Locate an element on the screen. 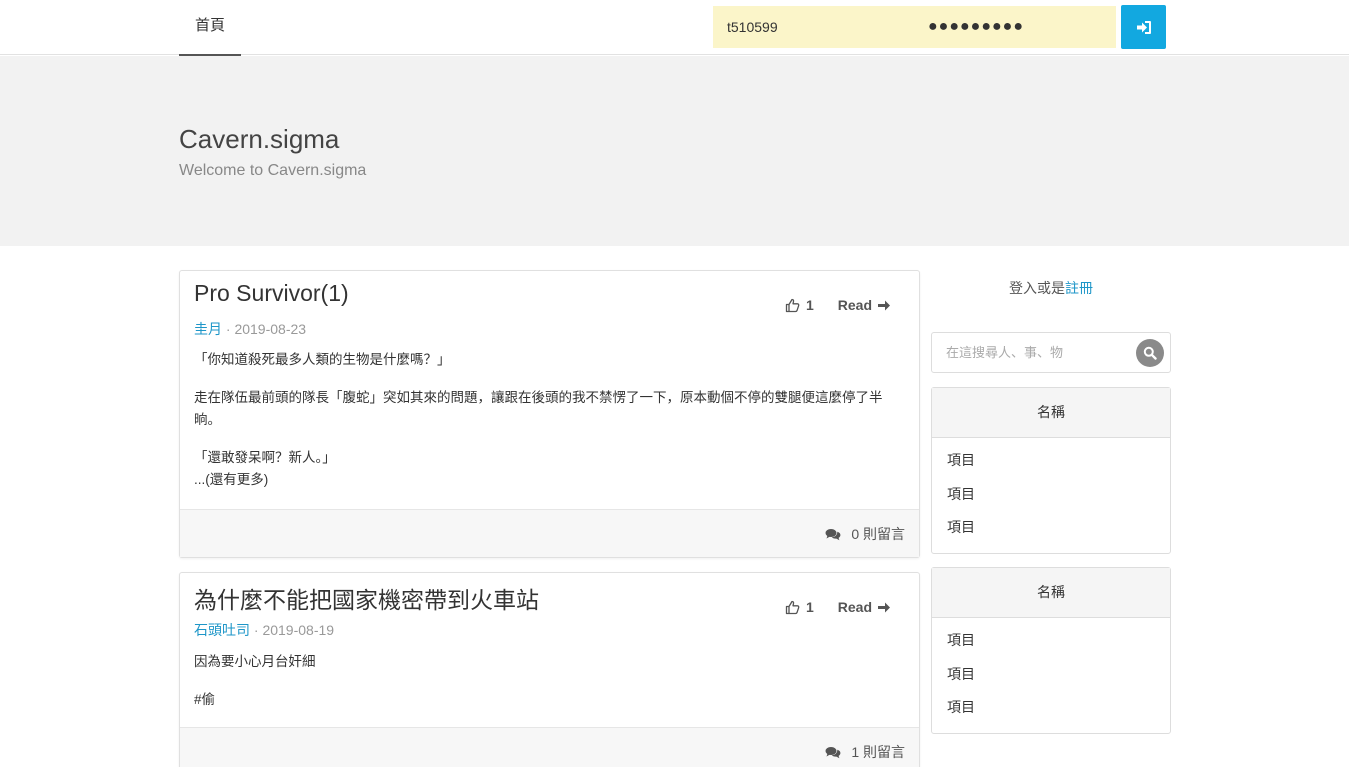  post-paragraph: 「還敢發呆啊？新人。」 is located at coordinates (265, 457).